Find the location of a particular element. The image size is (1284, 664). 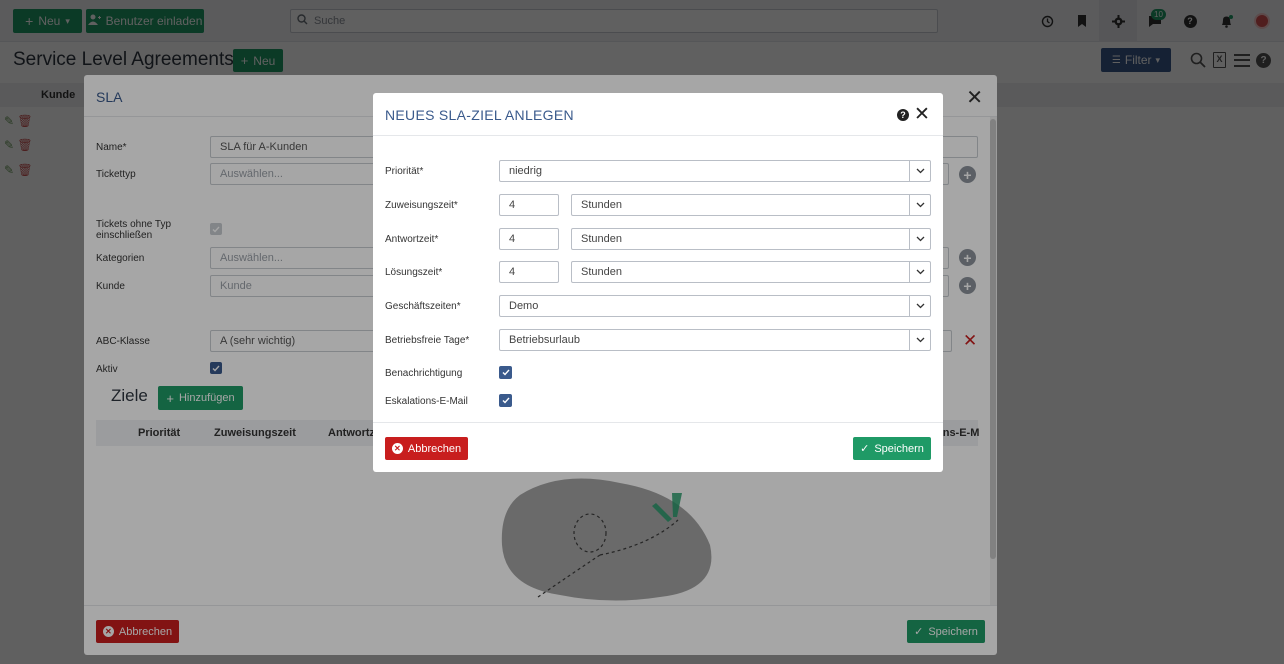

antwortzeit-unit-value: Stunden is located at coordinates (601, 239).